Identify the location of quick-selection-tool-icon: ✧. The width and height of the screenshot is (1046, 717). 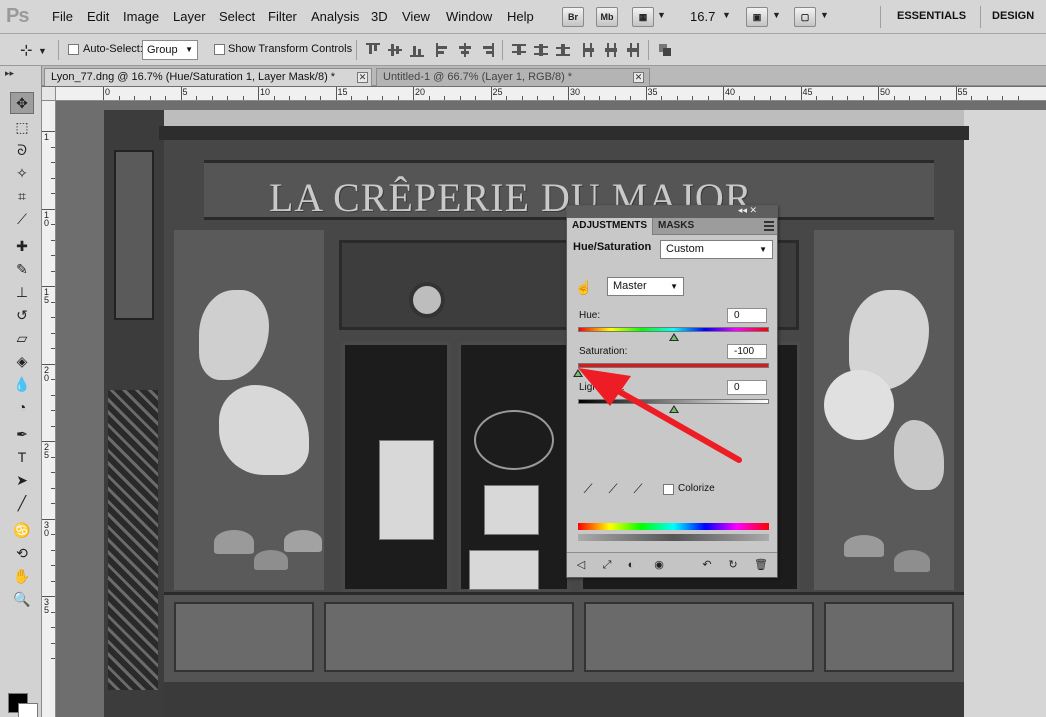
(22, 173).